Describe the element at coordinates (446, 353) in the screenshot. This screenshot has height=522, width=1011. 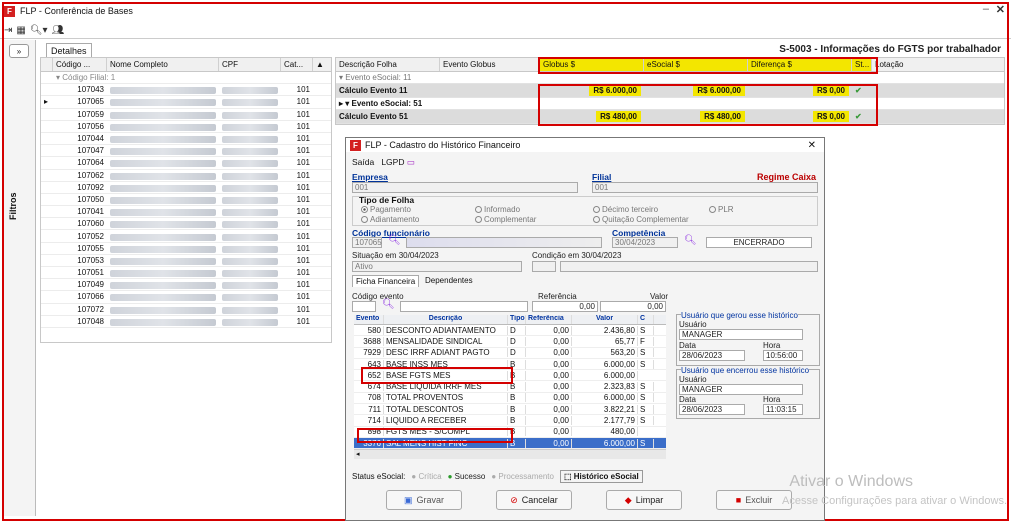
I see `cell-descricao: DESC IRRF ADIANT PAGTO` at that location.